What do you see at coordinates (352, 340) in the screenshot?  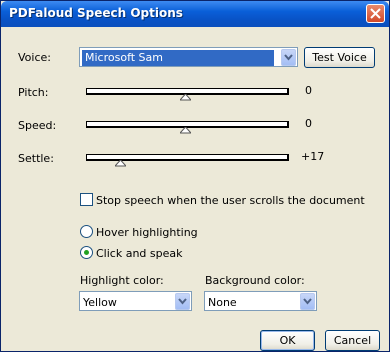 I see `cancel-button: Cancel` at bounding box center [352, 340].